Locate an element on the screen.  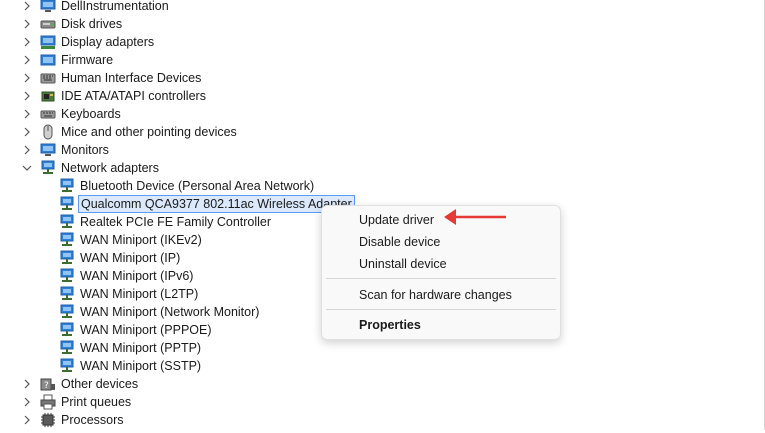
properties-menu-item: Properties is located at coordinates (390, 325).